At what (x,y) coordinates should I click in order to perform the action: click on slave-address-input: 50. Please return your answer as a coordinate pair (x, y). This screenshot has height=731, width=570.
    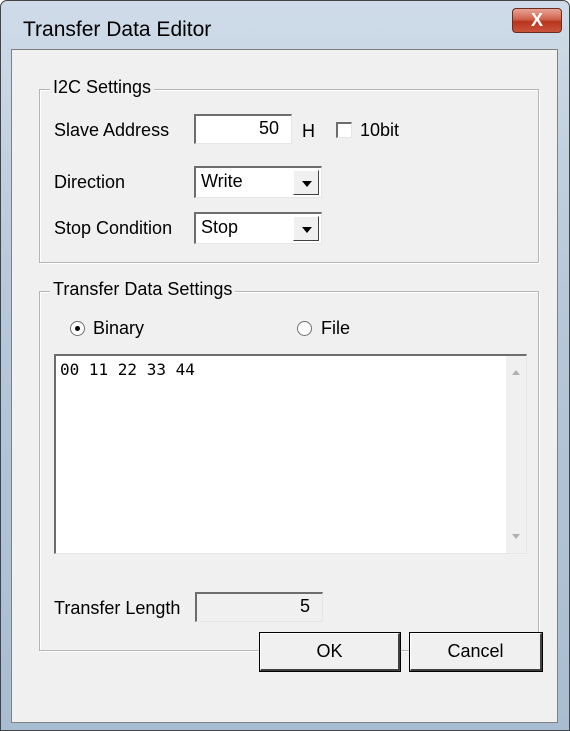
    Looking at the image, I should click on (243, 129).